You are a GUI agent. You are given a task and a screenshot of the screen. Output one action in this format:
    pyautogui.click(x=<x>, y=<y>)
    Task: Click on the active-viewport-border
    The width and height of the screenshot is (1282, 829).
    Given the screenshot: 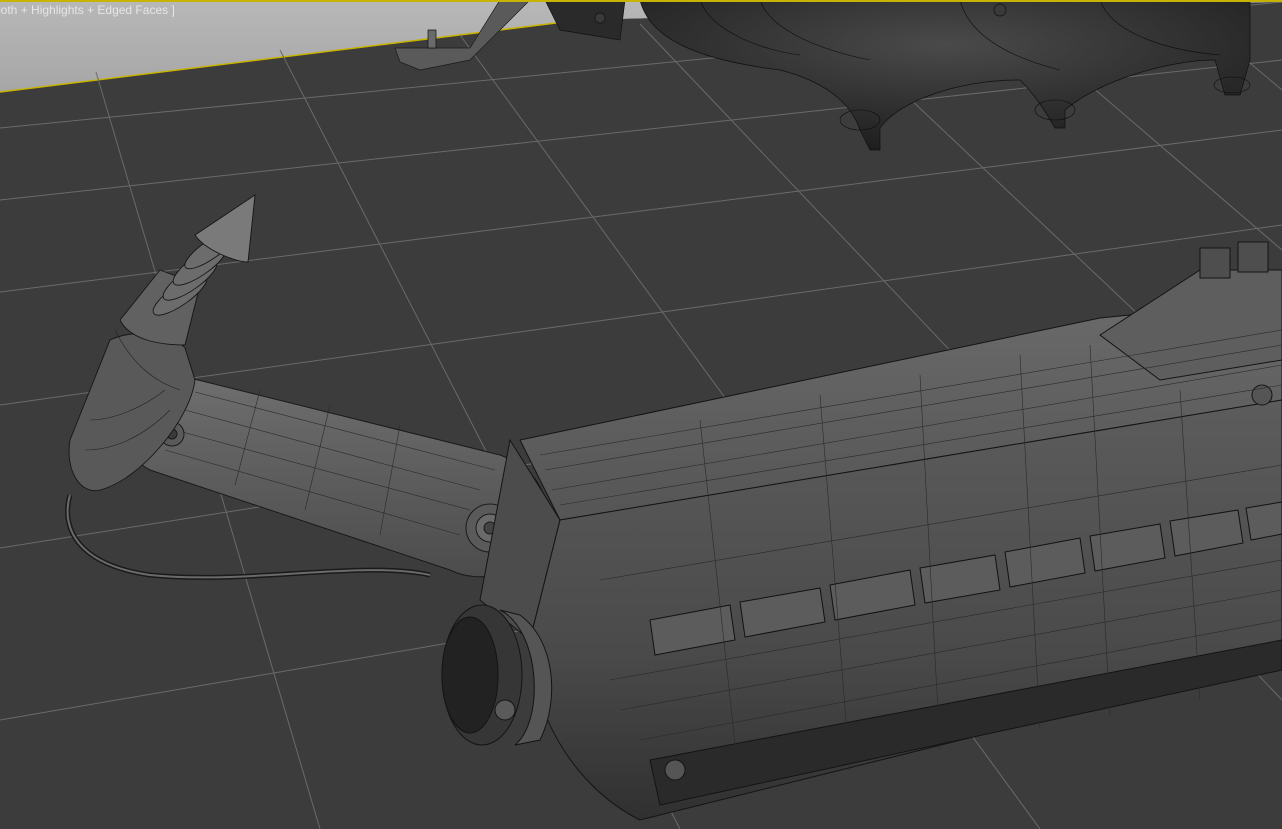 What is the action you would take?
    pyautogui.click(x=641, y=1)
    